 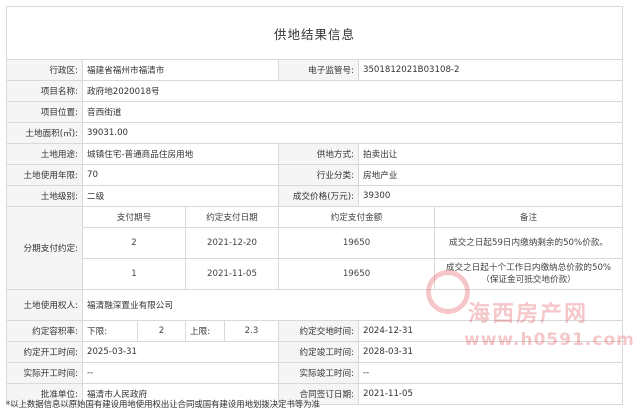 I want to click on location-value: 音西街道, so click(x=352, y=112).